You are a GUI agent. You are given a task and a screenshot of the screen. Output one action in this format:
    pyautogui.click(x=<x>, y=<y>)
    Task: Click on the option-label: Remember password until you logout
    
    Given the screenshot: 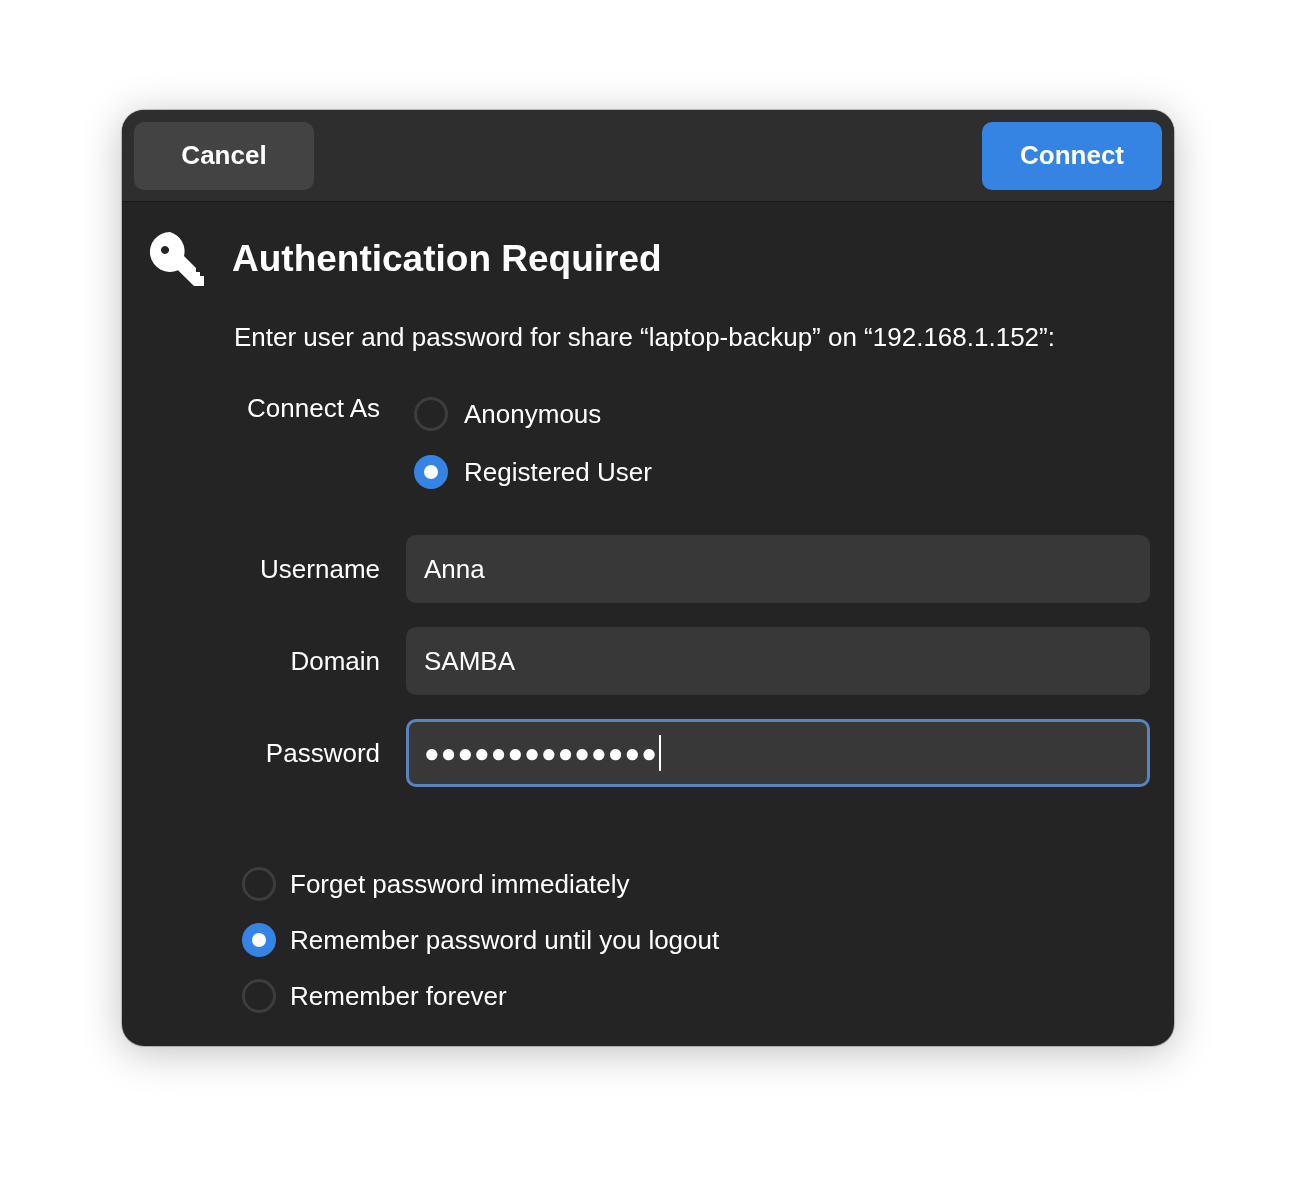 What is the action you would take?
    pyautogui.click(x=505, y=940)
    